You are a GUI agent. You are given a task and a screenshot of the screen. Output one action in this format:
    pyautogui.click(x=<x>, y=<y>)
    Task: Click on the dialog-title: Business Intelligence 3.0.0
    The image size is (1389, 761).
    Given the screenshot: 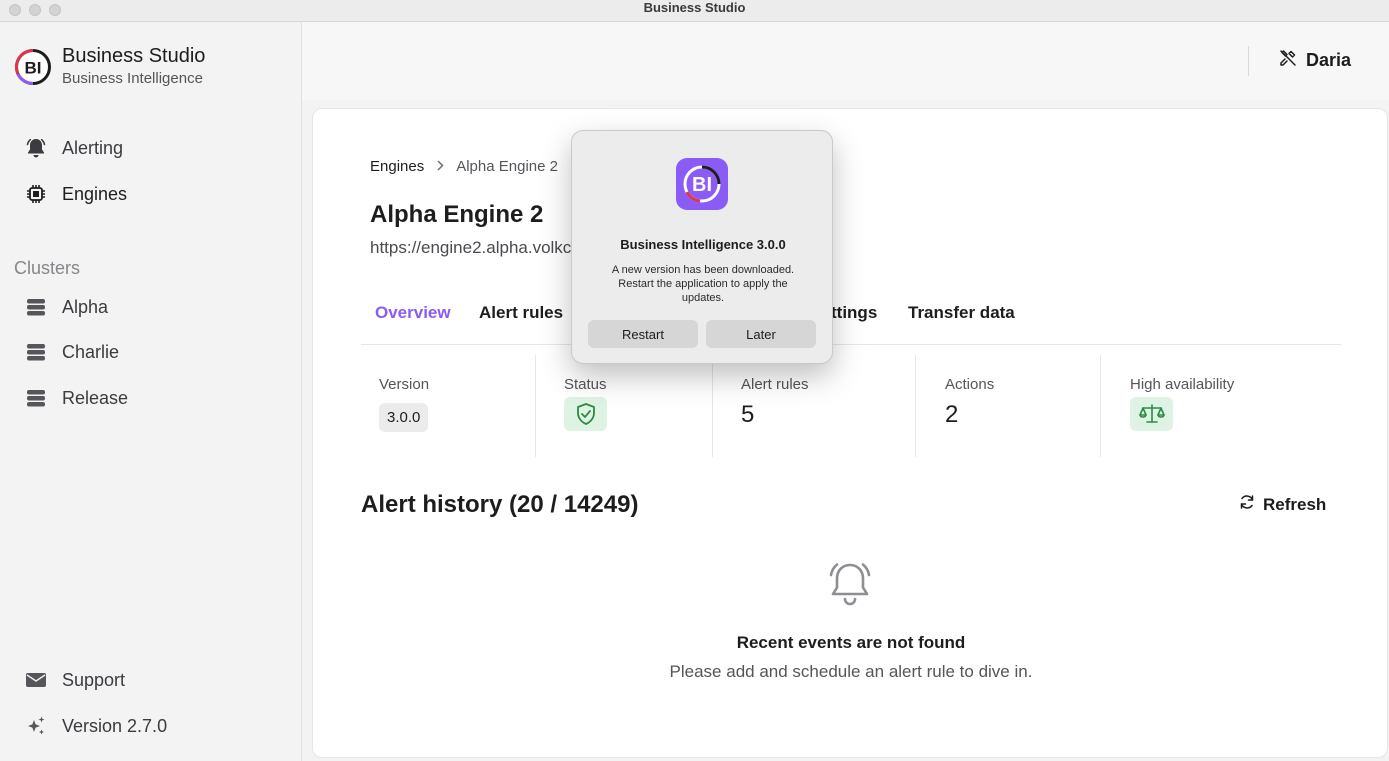 What is the action you would take?
    pyautogui.click(x=703, y=244)
    